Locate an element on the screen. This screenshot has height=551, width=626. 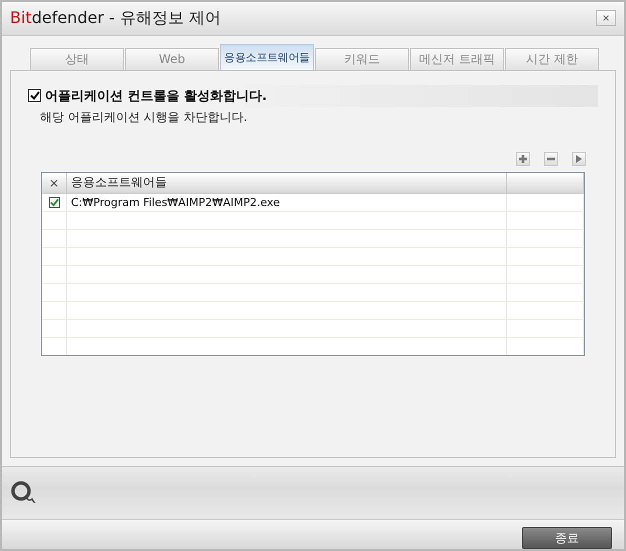
add-button is located at coordinates (523, 159).